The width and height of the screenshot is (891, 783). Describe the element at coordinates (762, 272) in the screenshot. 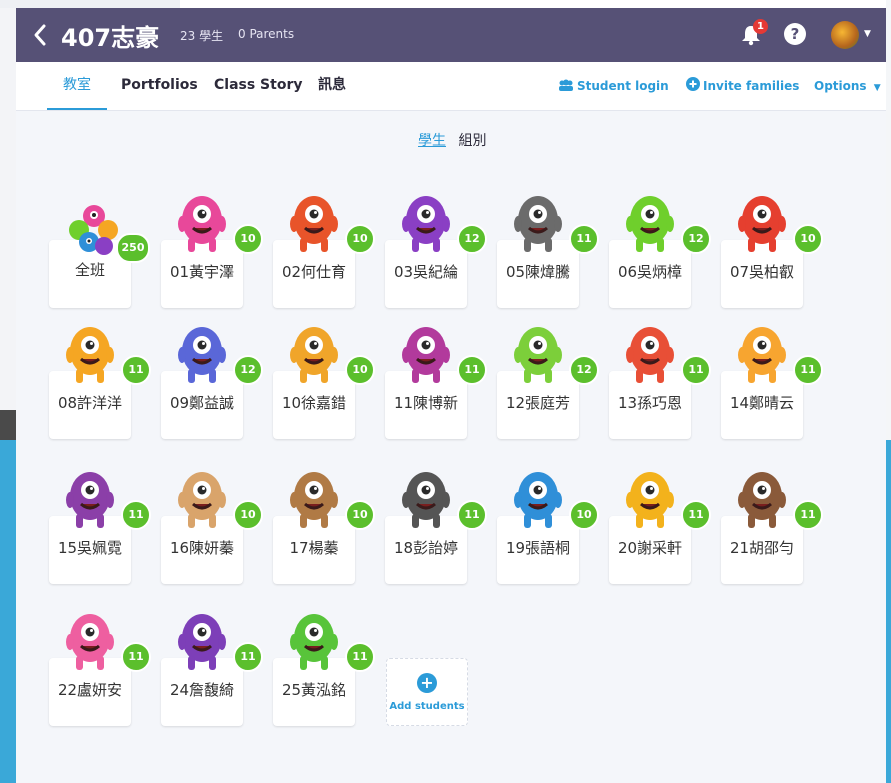

I see `student-name: 07吳柏叡` at that location.